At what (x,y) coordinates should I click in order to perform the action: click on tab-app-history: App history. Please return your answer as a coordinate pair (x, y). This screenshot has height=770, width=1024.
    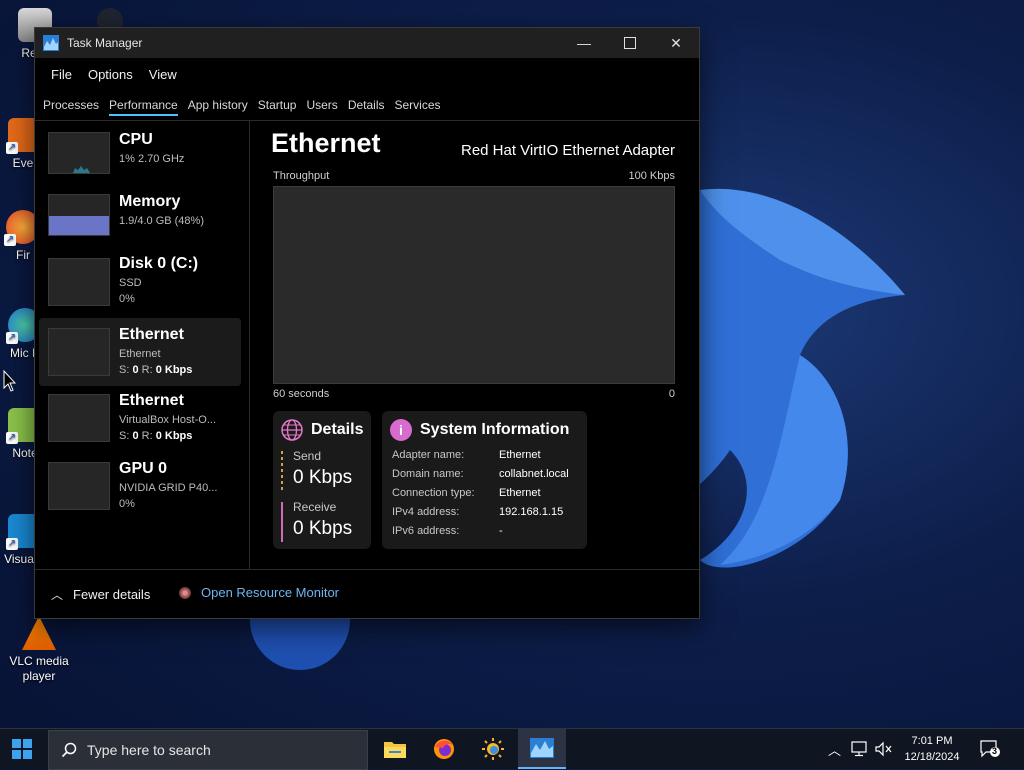
    Looking at the image, I should click on (221, 105).